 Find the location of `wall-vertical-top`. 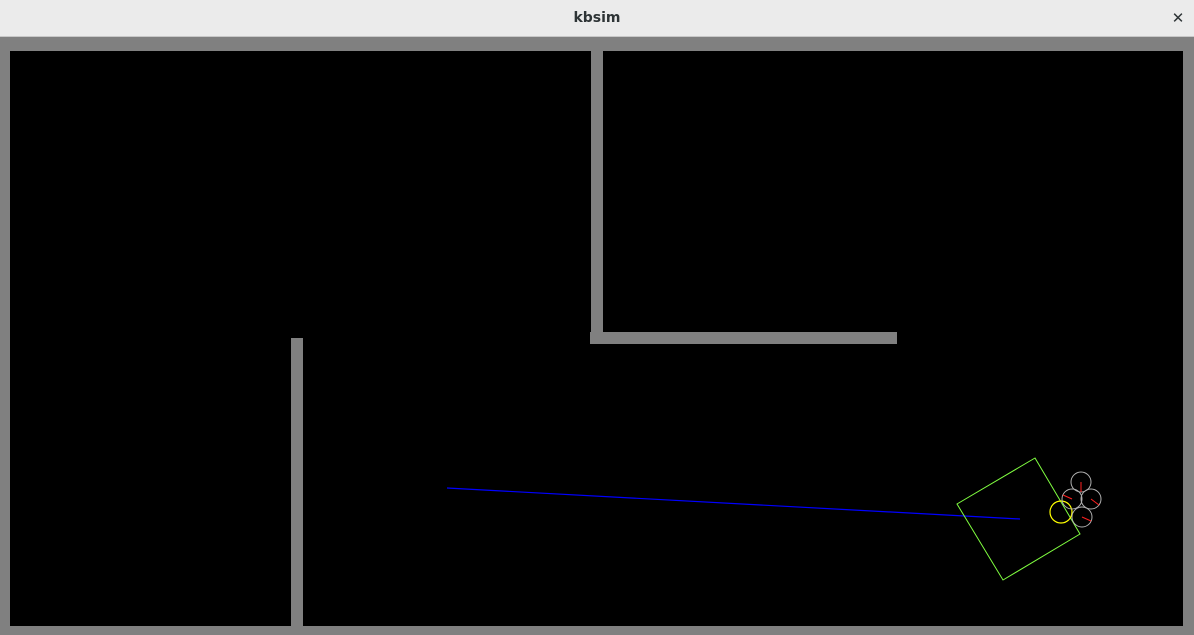

wall-vertical-top is located at coordinates (597, 197).